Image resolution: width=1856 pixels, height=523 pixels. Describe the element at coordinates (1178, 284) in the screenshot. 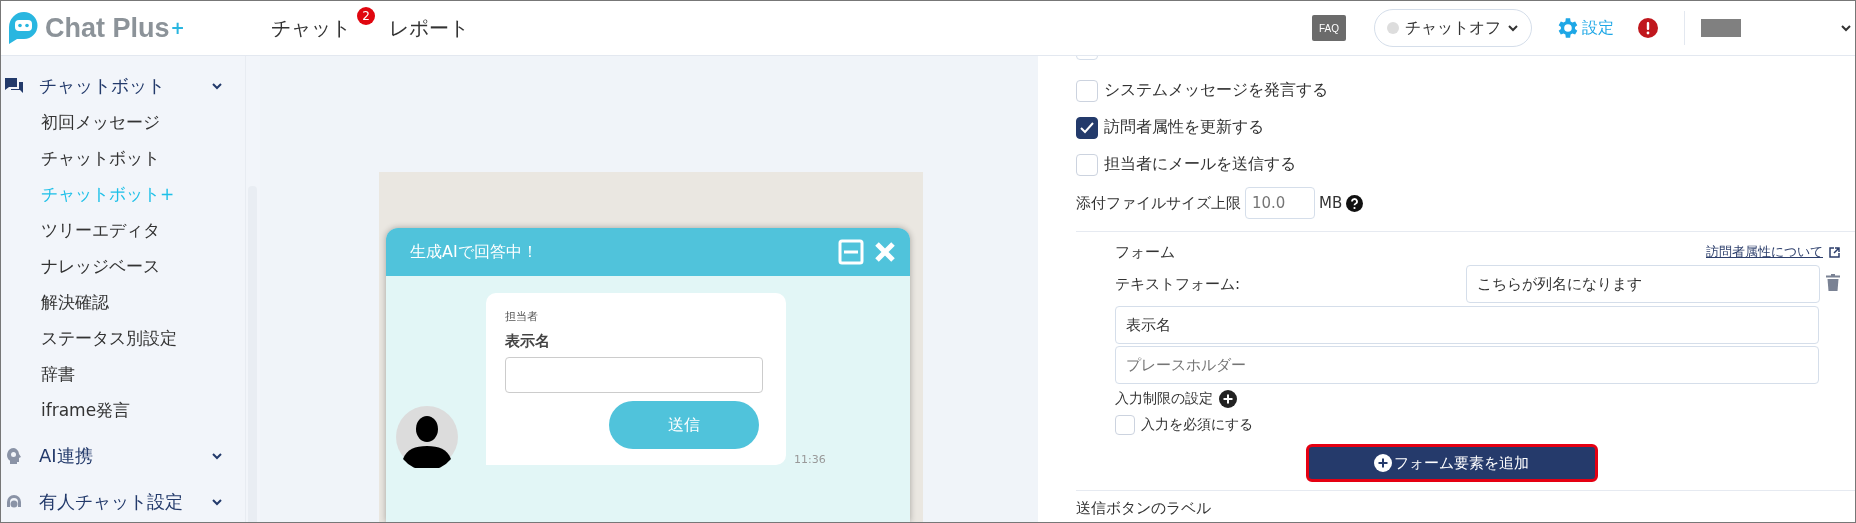

I see `form-type-label: テキストフォーム:` at that location.